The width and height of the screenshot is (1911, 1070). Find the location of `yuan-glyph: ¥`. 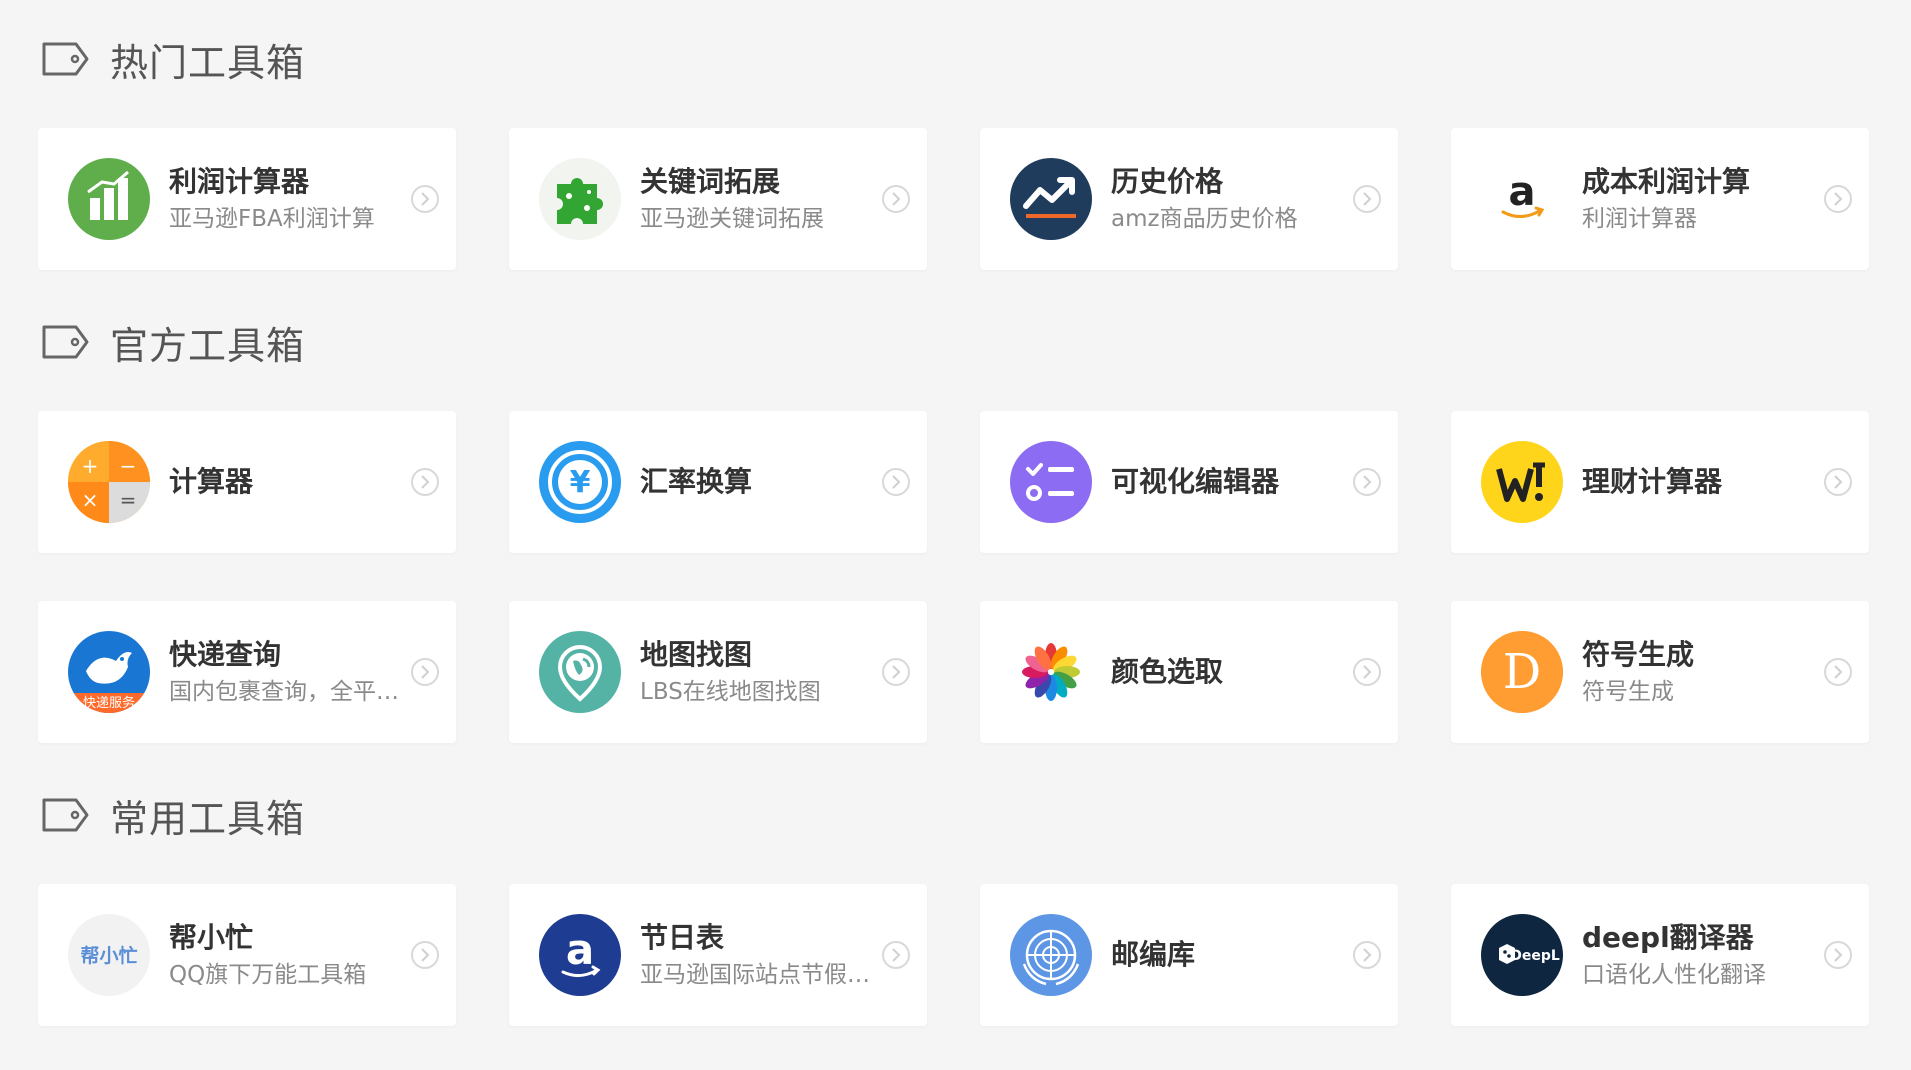

yuan-glyph: ¥ is located at coordinates (580, 482).